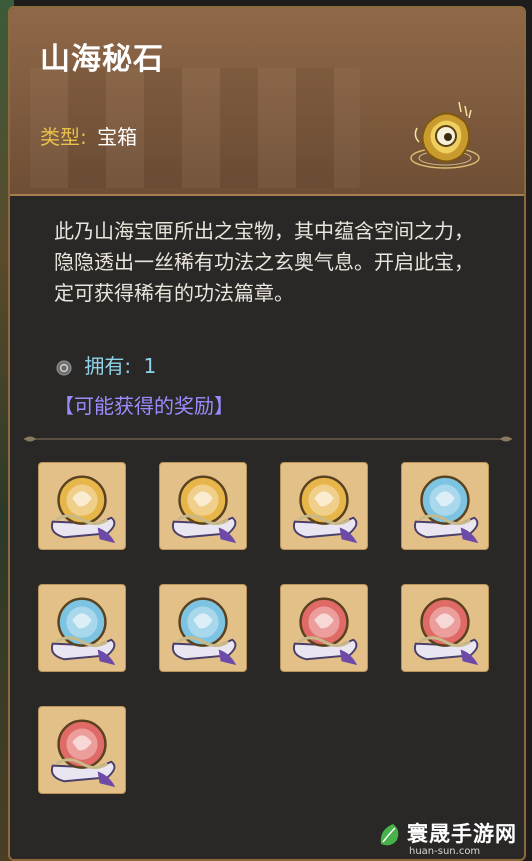 Image resolution: width=532 pixels, height=861 pixels. What do you see at coordinates (462, 833) in the screenshot?
I see `watermark-text: 寰晟手游网` at bounding box center [462, 833].